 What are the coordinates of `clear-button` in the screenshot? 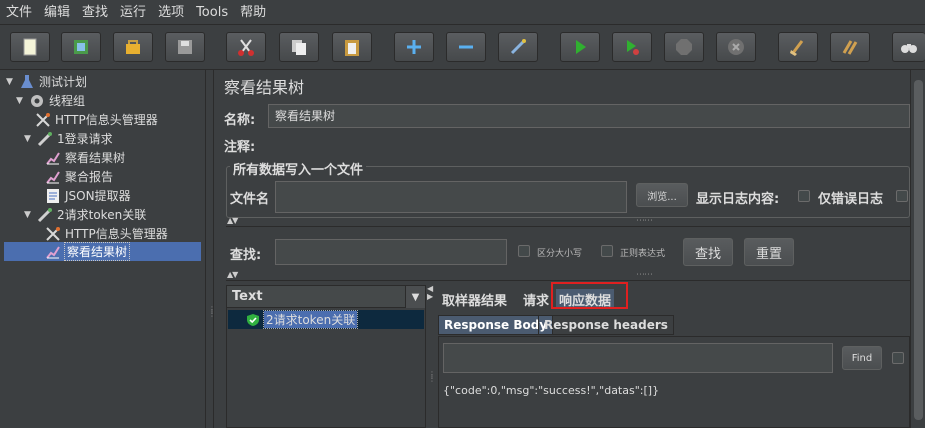 It's located at (798, 47).